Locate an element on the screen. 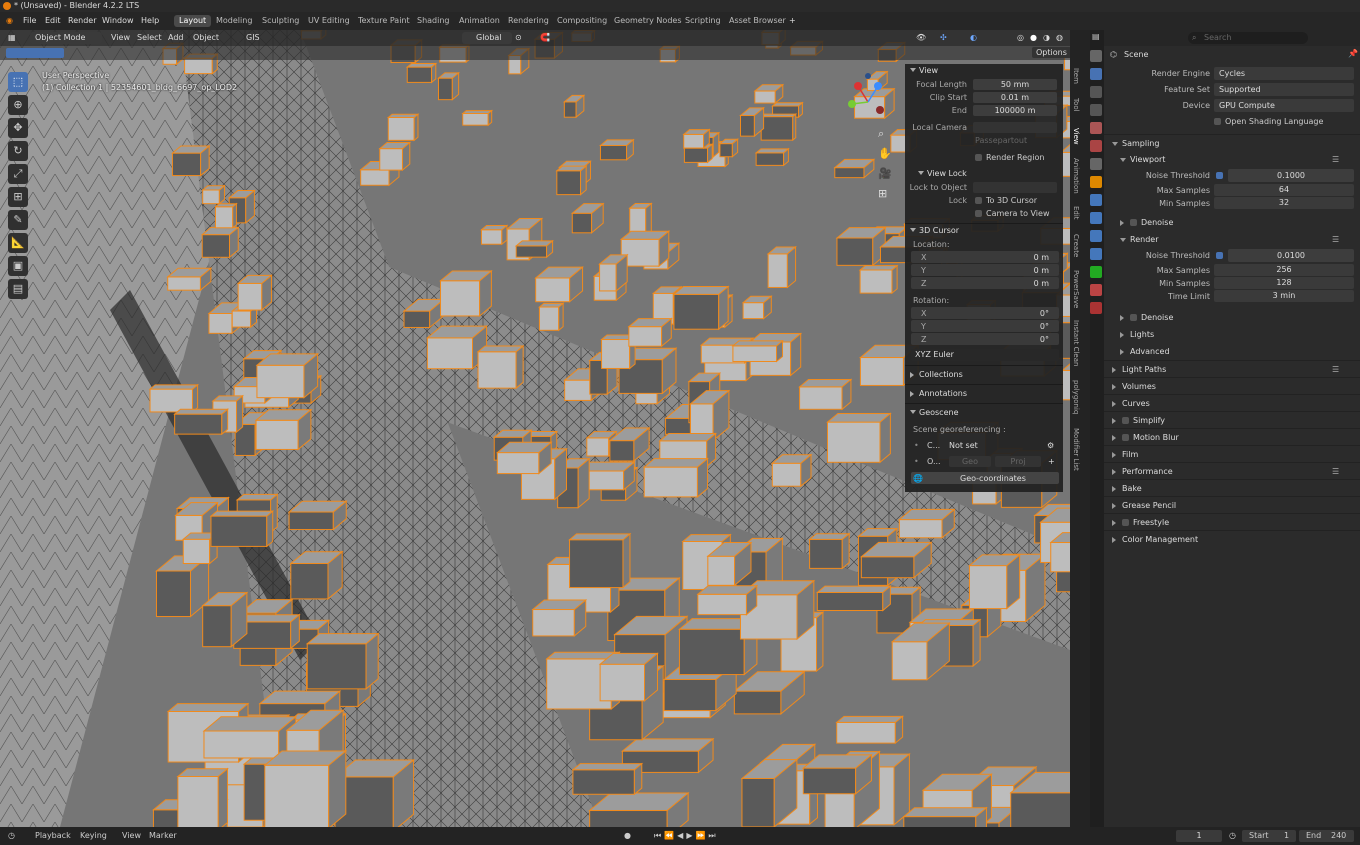  options-dropdown: Options is located at coordinates (1051, 52).